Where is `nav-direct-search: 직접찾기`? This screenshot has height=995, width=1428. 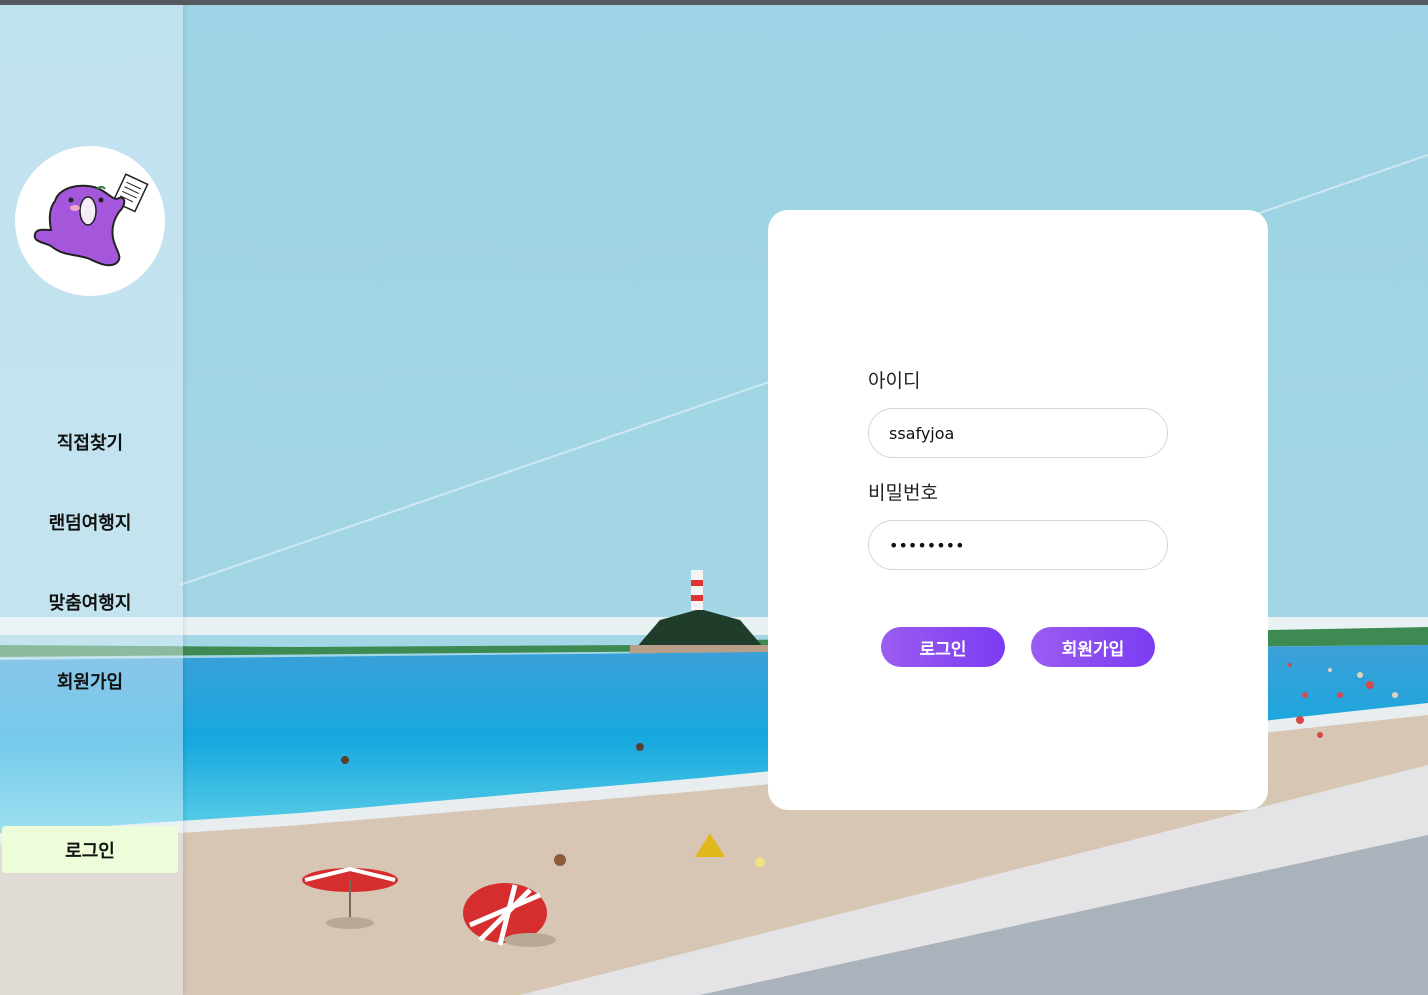 nav-direct-search: 직접찾기 is located at coordinates (90, 442).